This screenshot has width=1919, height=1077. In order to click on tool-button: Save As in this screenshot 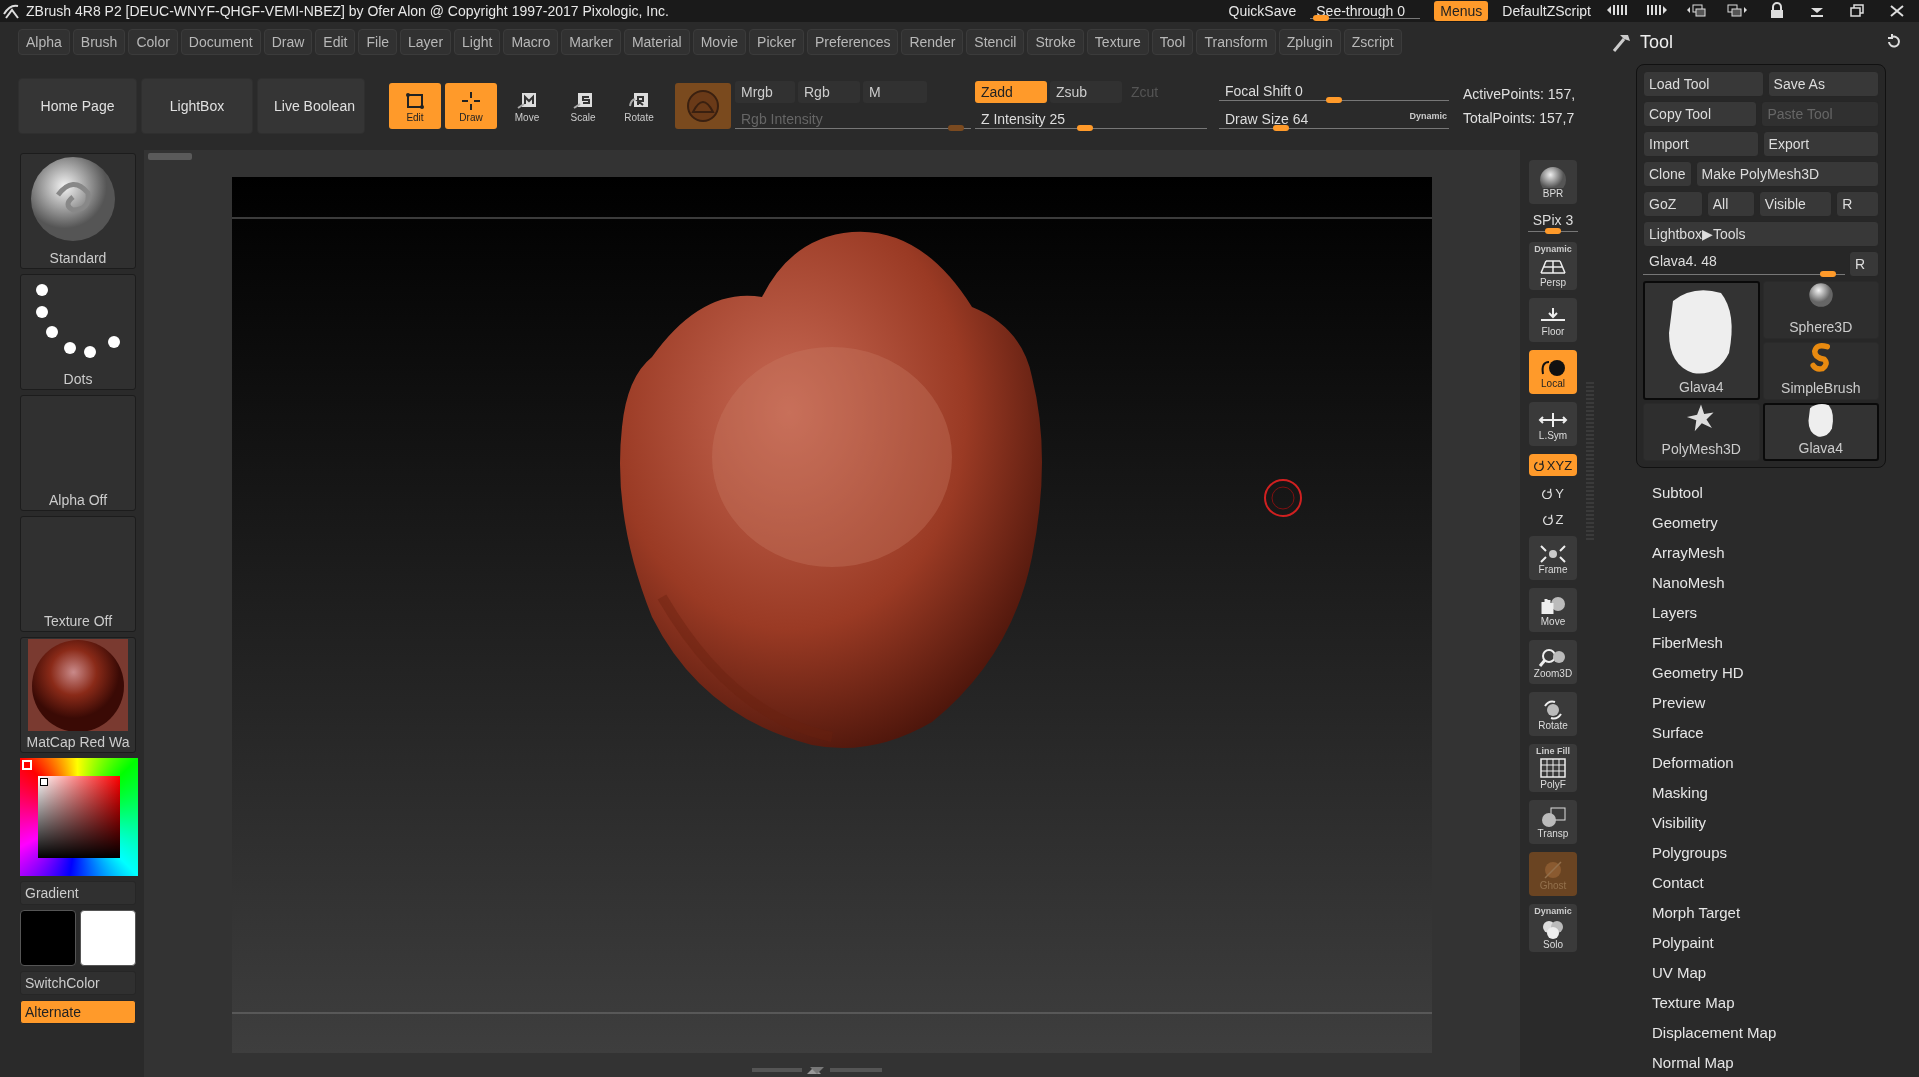, I will do `click(1823, 84)`.